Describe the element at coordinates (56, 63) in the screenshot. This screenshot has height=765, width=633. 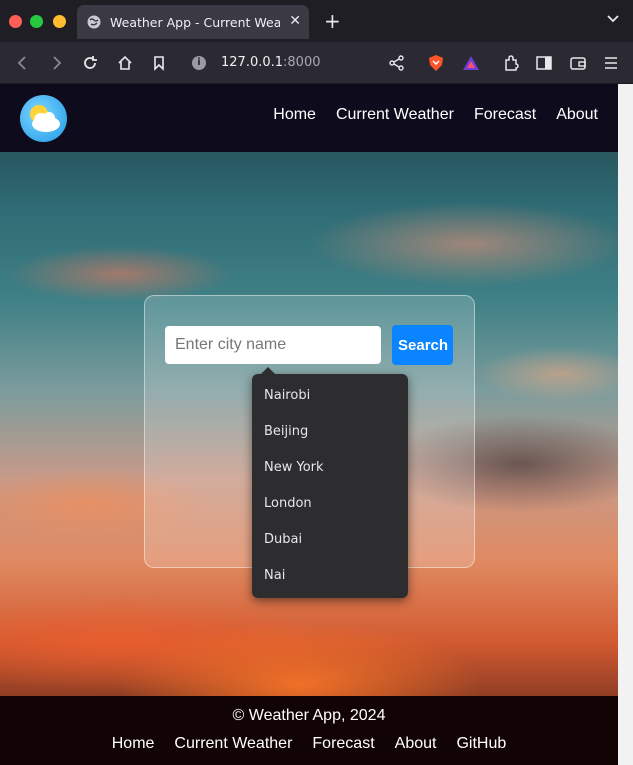
I see `forward-icon` at that location.